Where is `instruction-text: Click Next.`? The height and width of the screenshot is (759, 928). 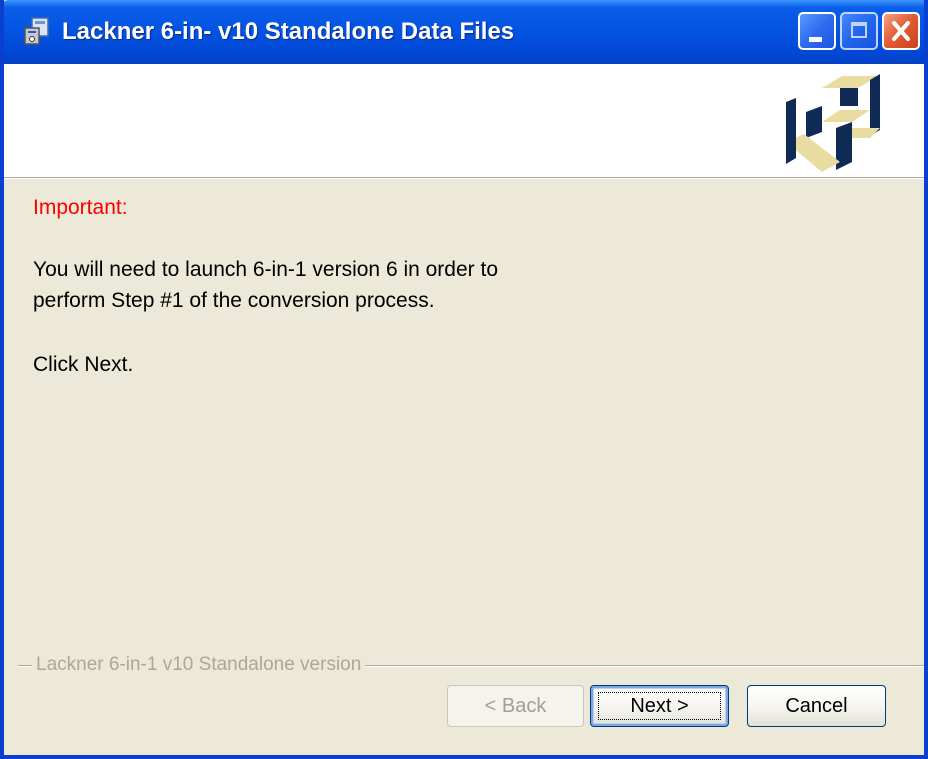
instruction-text: Click Next. is located at coordinates (83, 364).